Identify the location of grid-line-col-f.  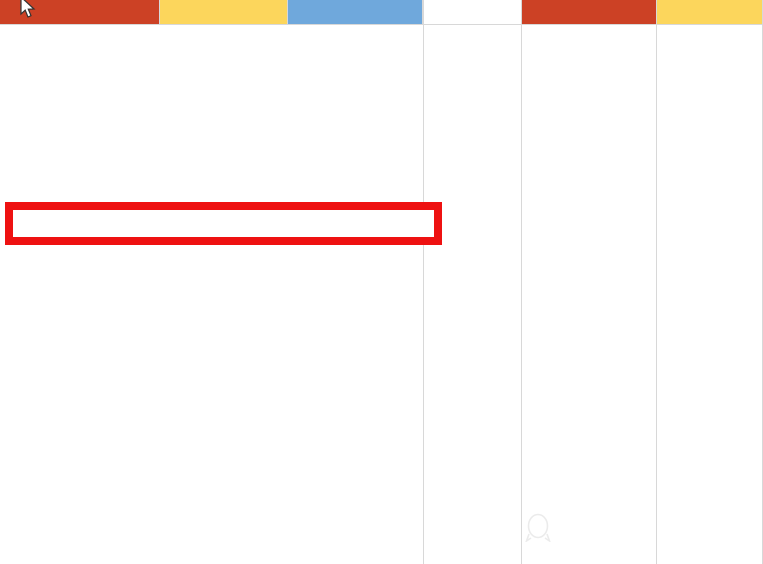
(656, 294).